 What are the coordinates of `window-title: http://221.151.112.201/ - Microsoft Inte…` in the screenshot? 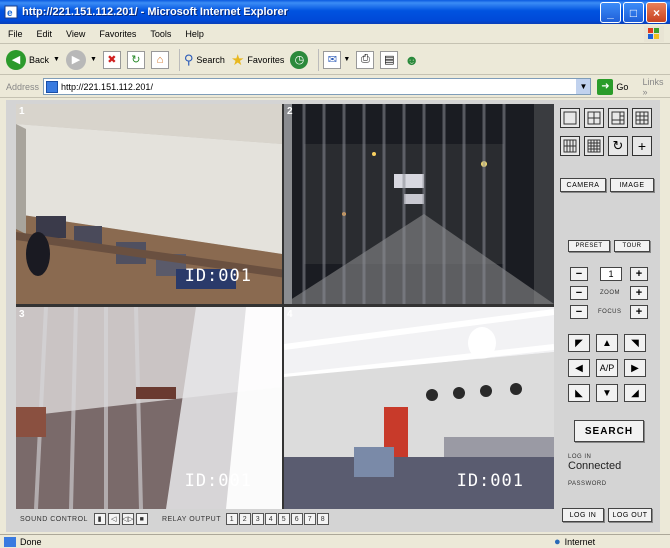 It's located at (155, 12).